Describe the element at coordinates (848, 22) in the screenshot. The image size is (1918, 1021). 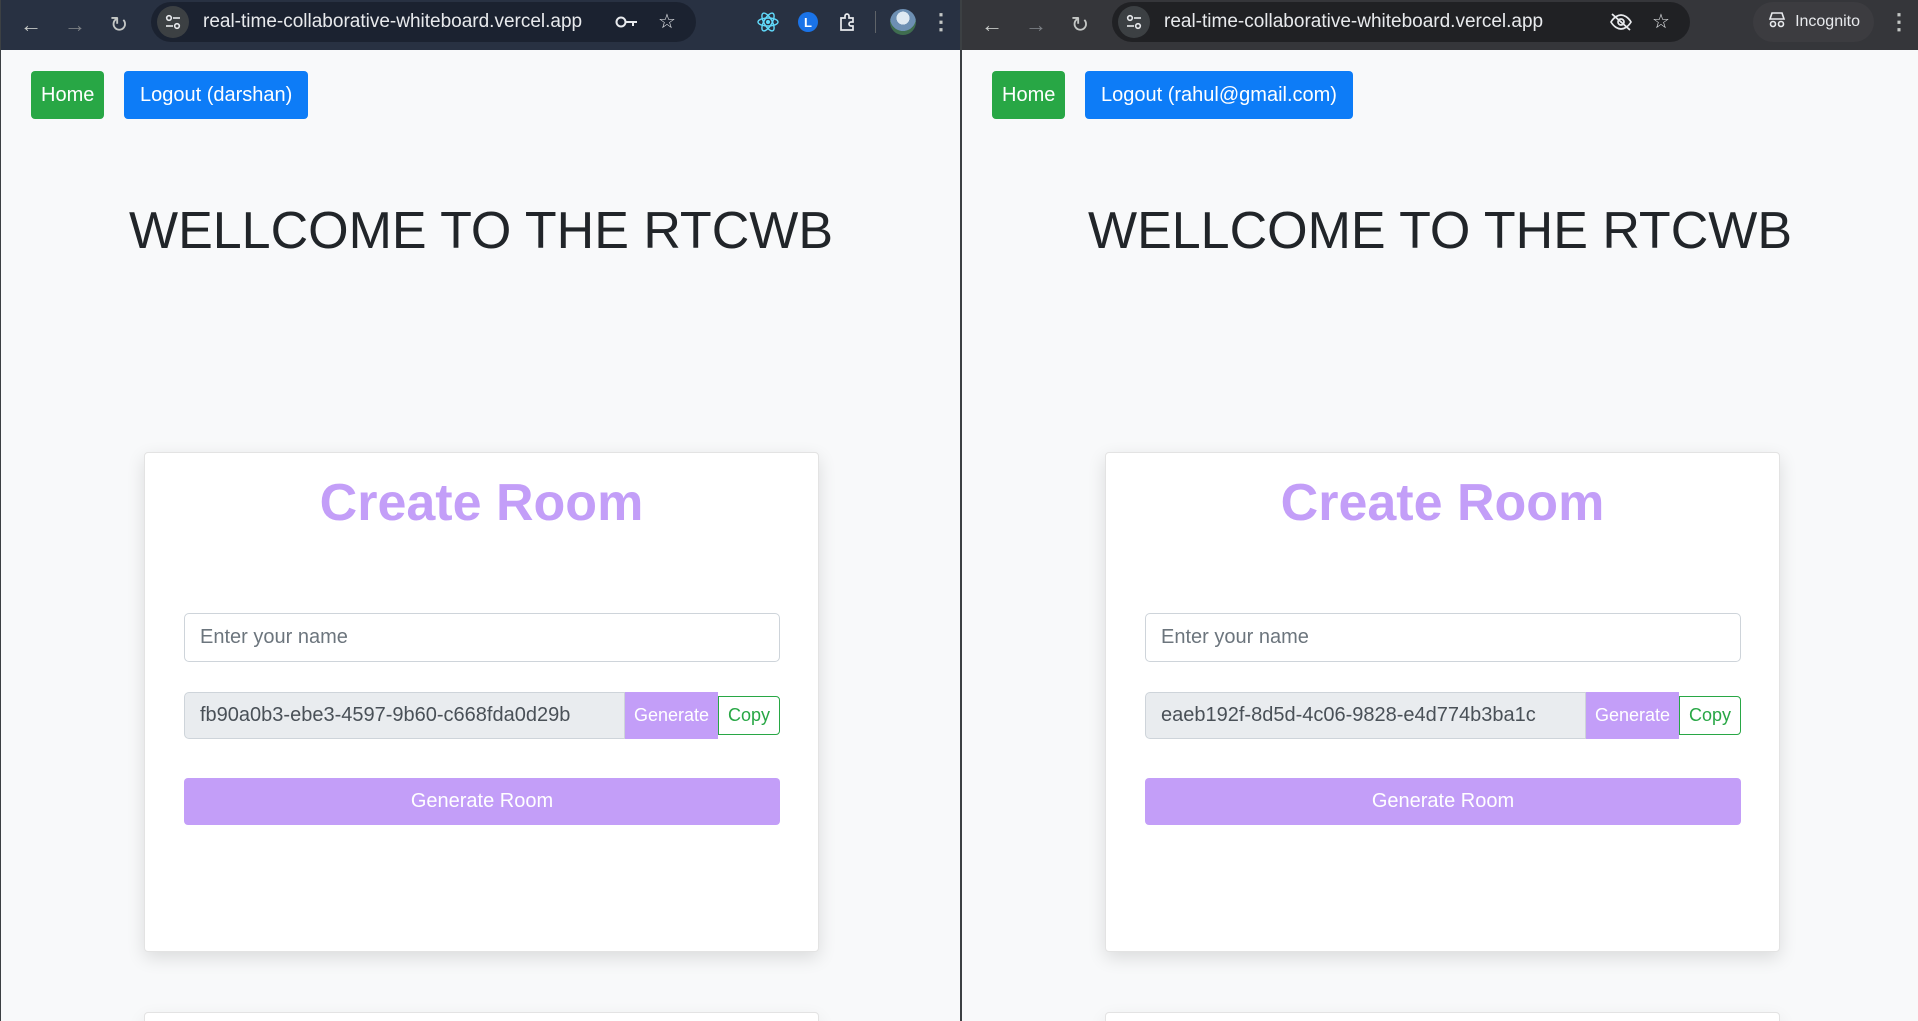
I see `puzzle-icon` at that location.